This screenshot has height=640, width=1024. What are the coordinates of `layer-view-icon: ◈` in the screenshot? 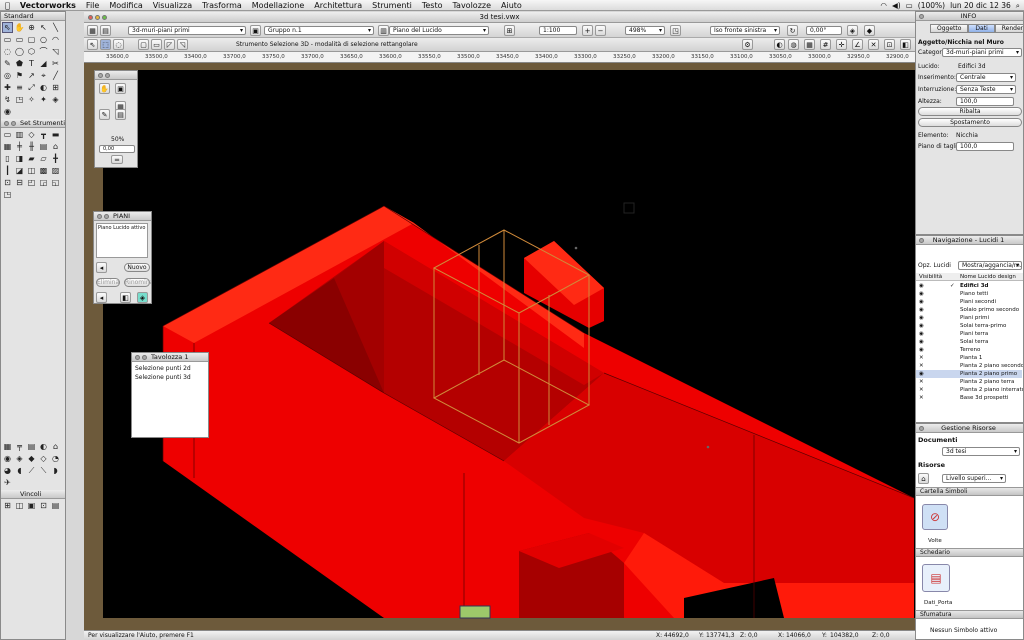 It's located at (142, 297).